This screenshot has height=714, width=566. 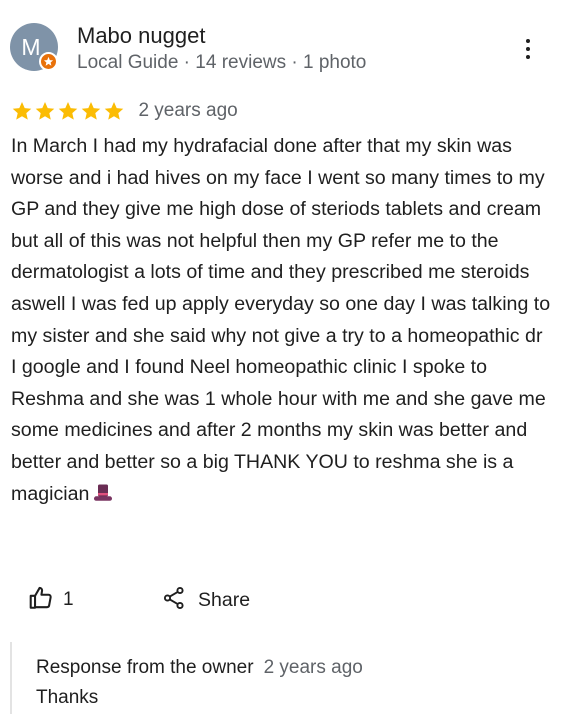 I want to click on owner-response-header: Response from the owner 2 years ago, so click(x=199, y=668).